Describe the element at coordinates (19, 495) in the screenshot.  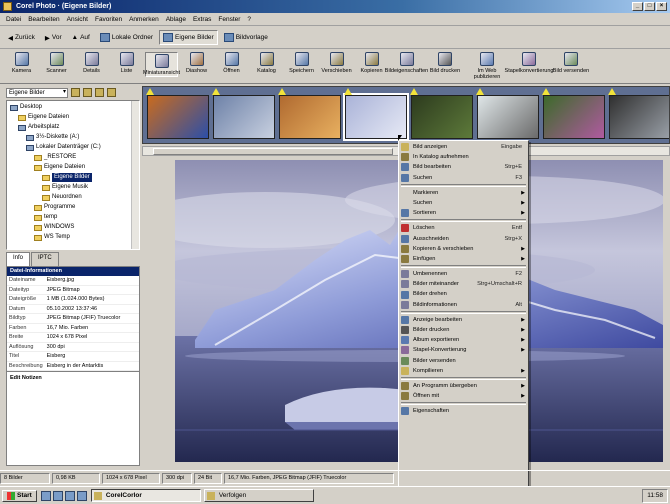
I see `start-button: Start` at that location.